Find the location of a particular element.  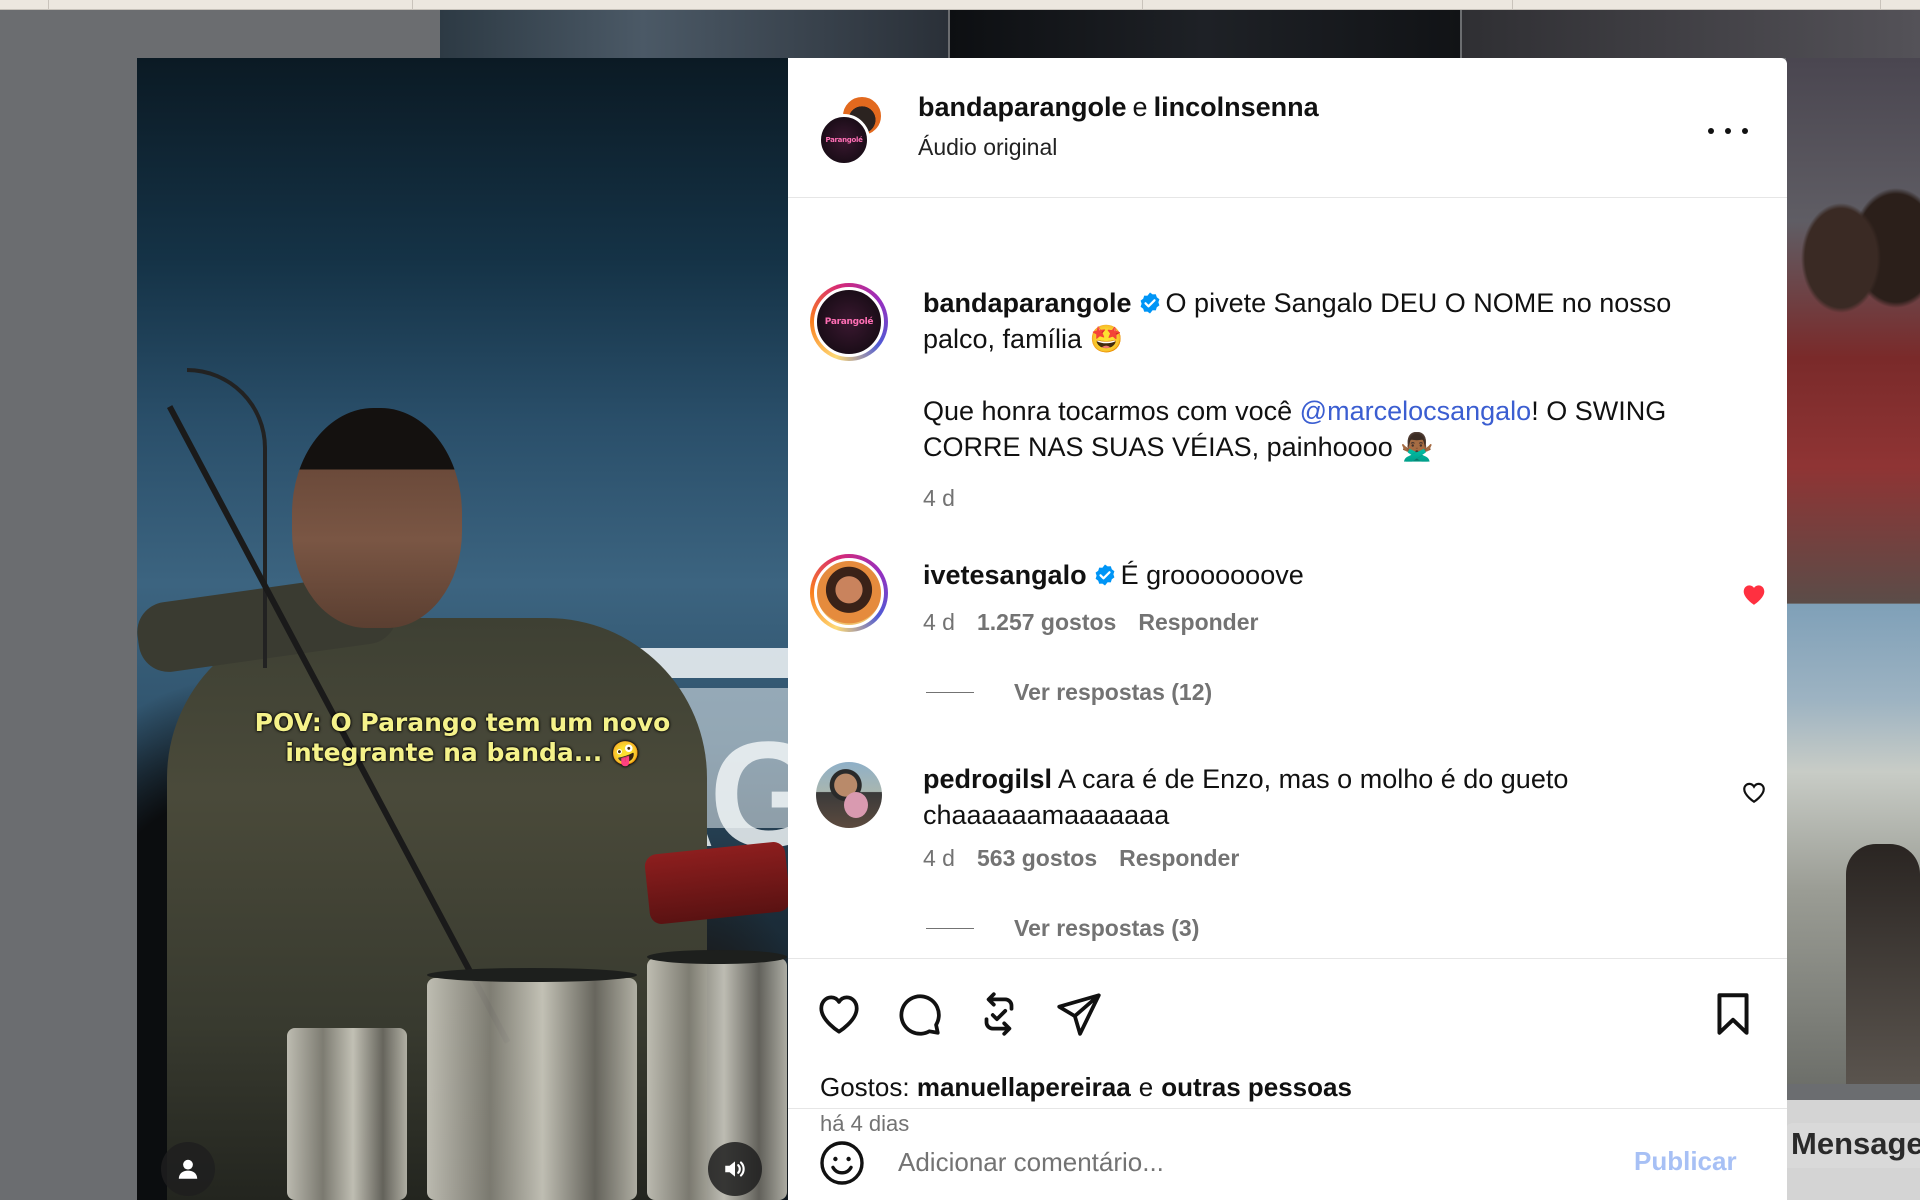

comment-like-filled-icon is located at coordinates (1754, 594).